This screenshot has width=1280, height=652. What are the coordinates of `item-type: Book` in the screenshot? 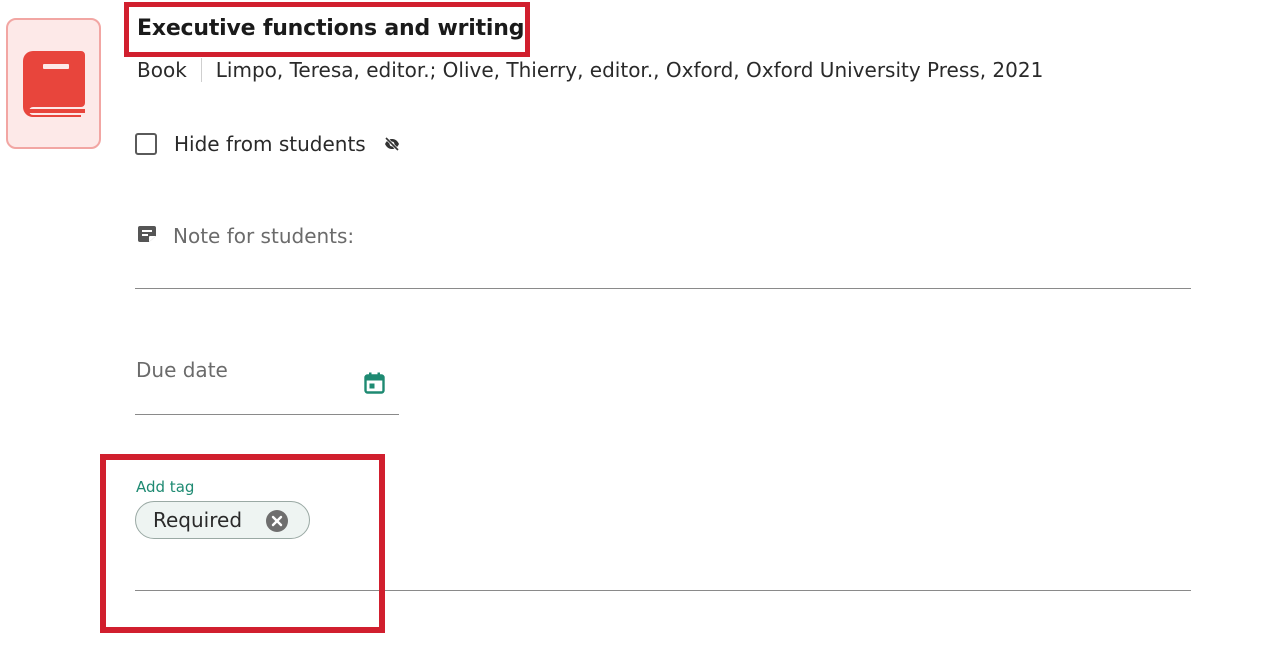 It's located at (162, 70).